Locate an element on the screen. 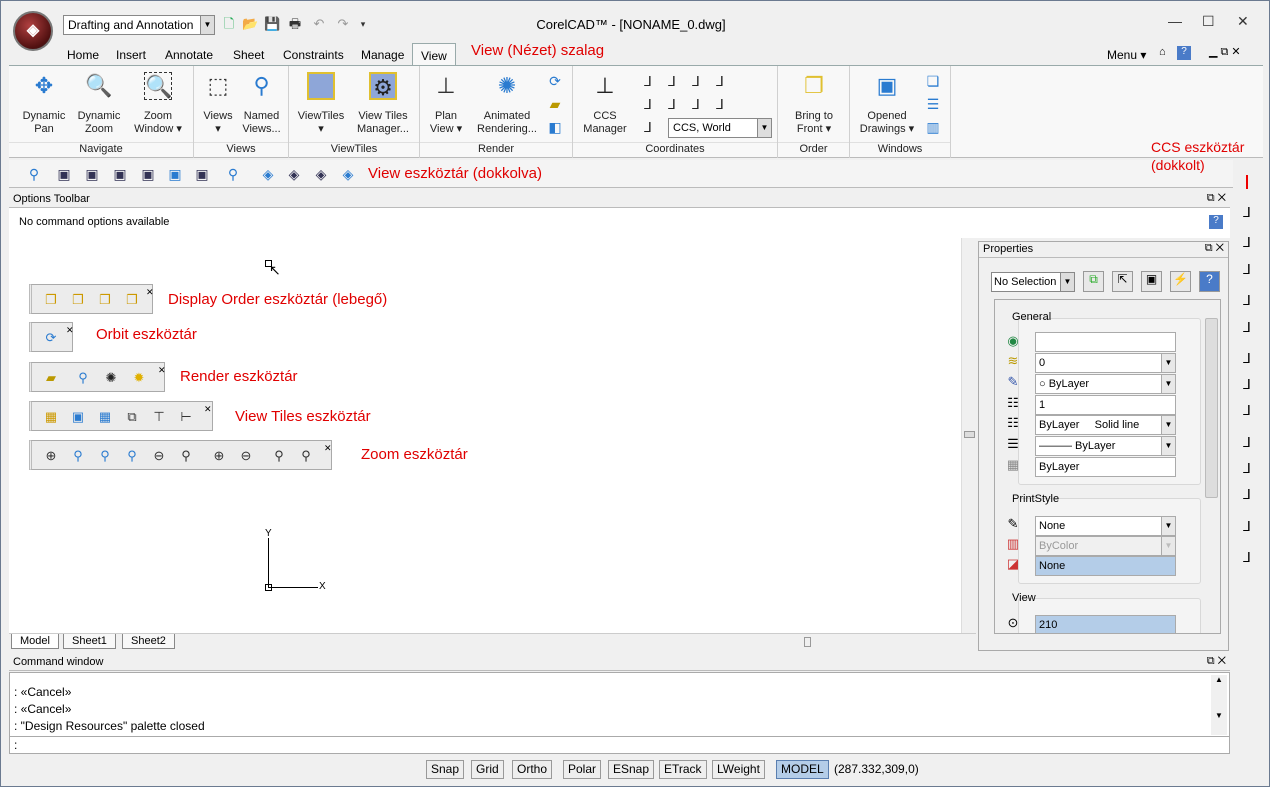  view-tiles-toolbar: ▦ ▣ ▦ ⧉ ⊤ ⊢ ✕ is located at coordinates (121, 416).